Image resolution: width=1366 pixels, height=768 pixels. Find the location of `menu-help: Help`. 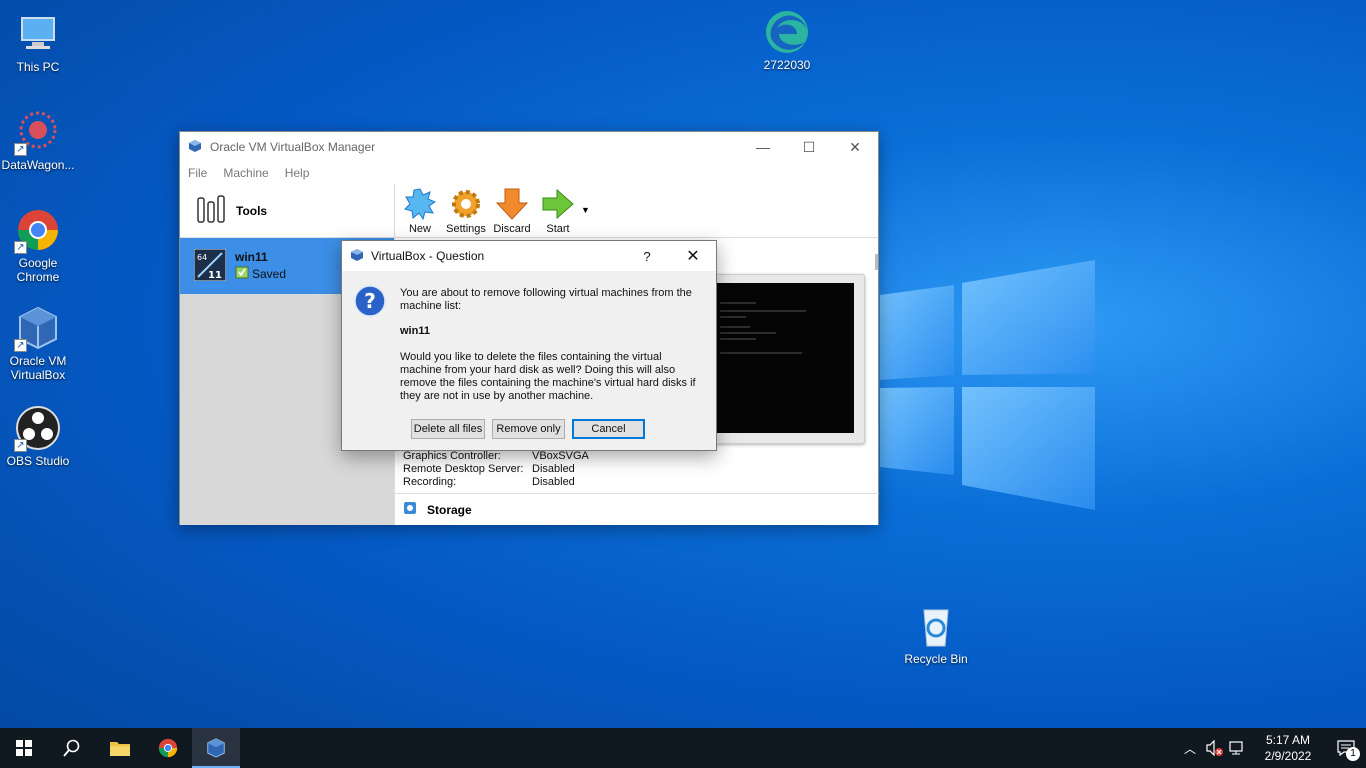

menu-help: Help is located at coordinates (297, 173).